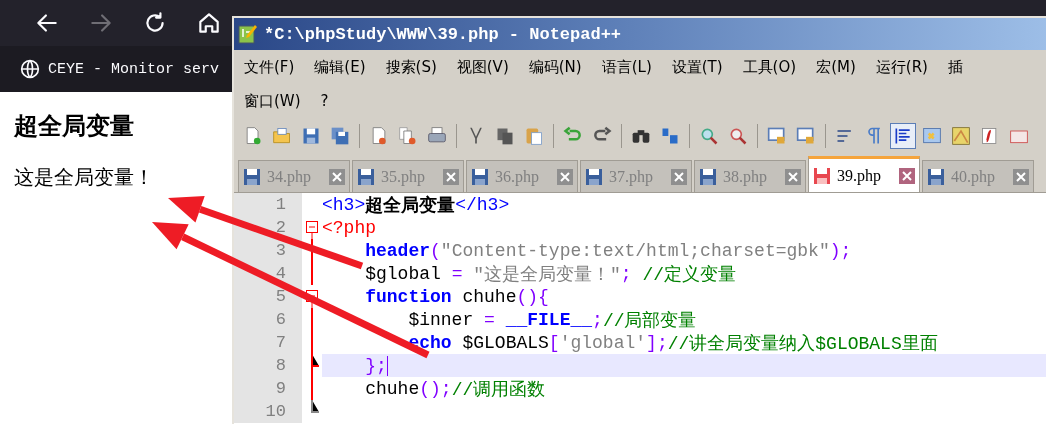 This screenshot has height=424, width=1046. What do you see at coordinates (344, 204) in the screenshot?
I see `code-token: <h3>` at bounding box center [344, 204].